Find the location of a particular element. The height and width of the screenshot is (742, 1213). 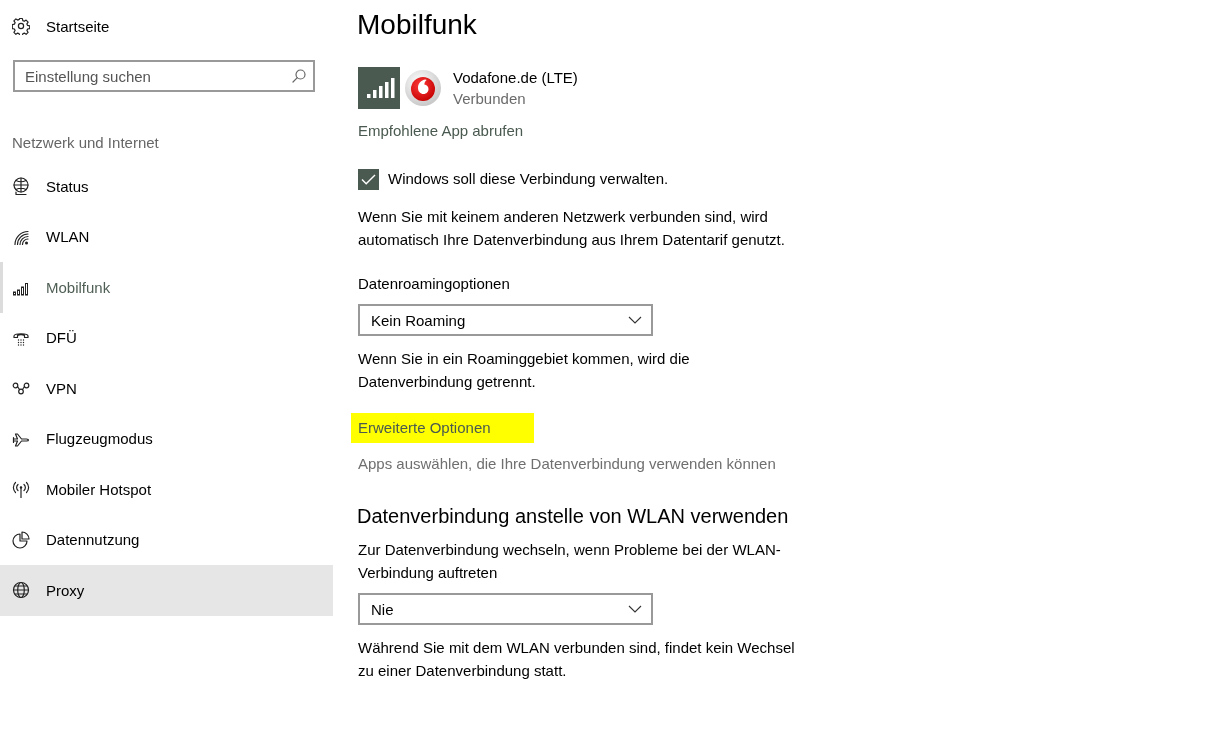

recommended-app-link: Empfohlene App abrufen is located at coordinates (441, 131).